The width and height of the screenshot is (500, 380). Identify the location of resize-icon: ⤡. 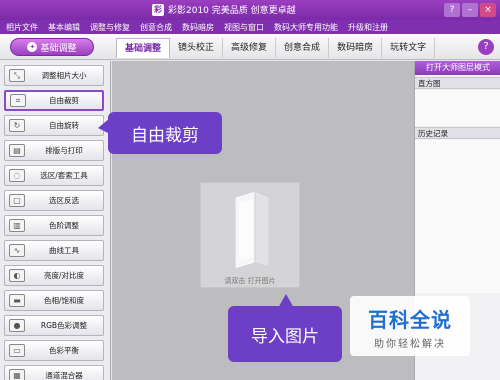
(17, 75).